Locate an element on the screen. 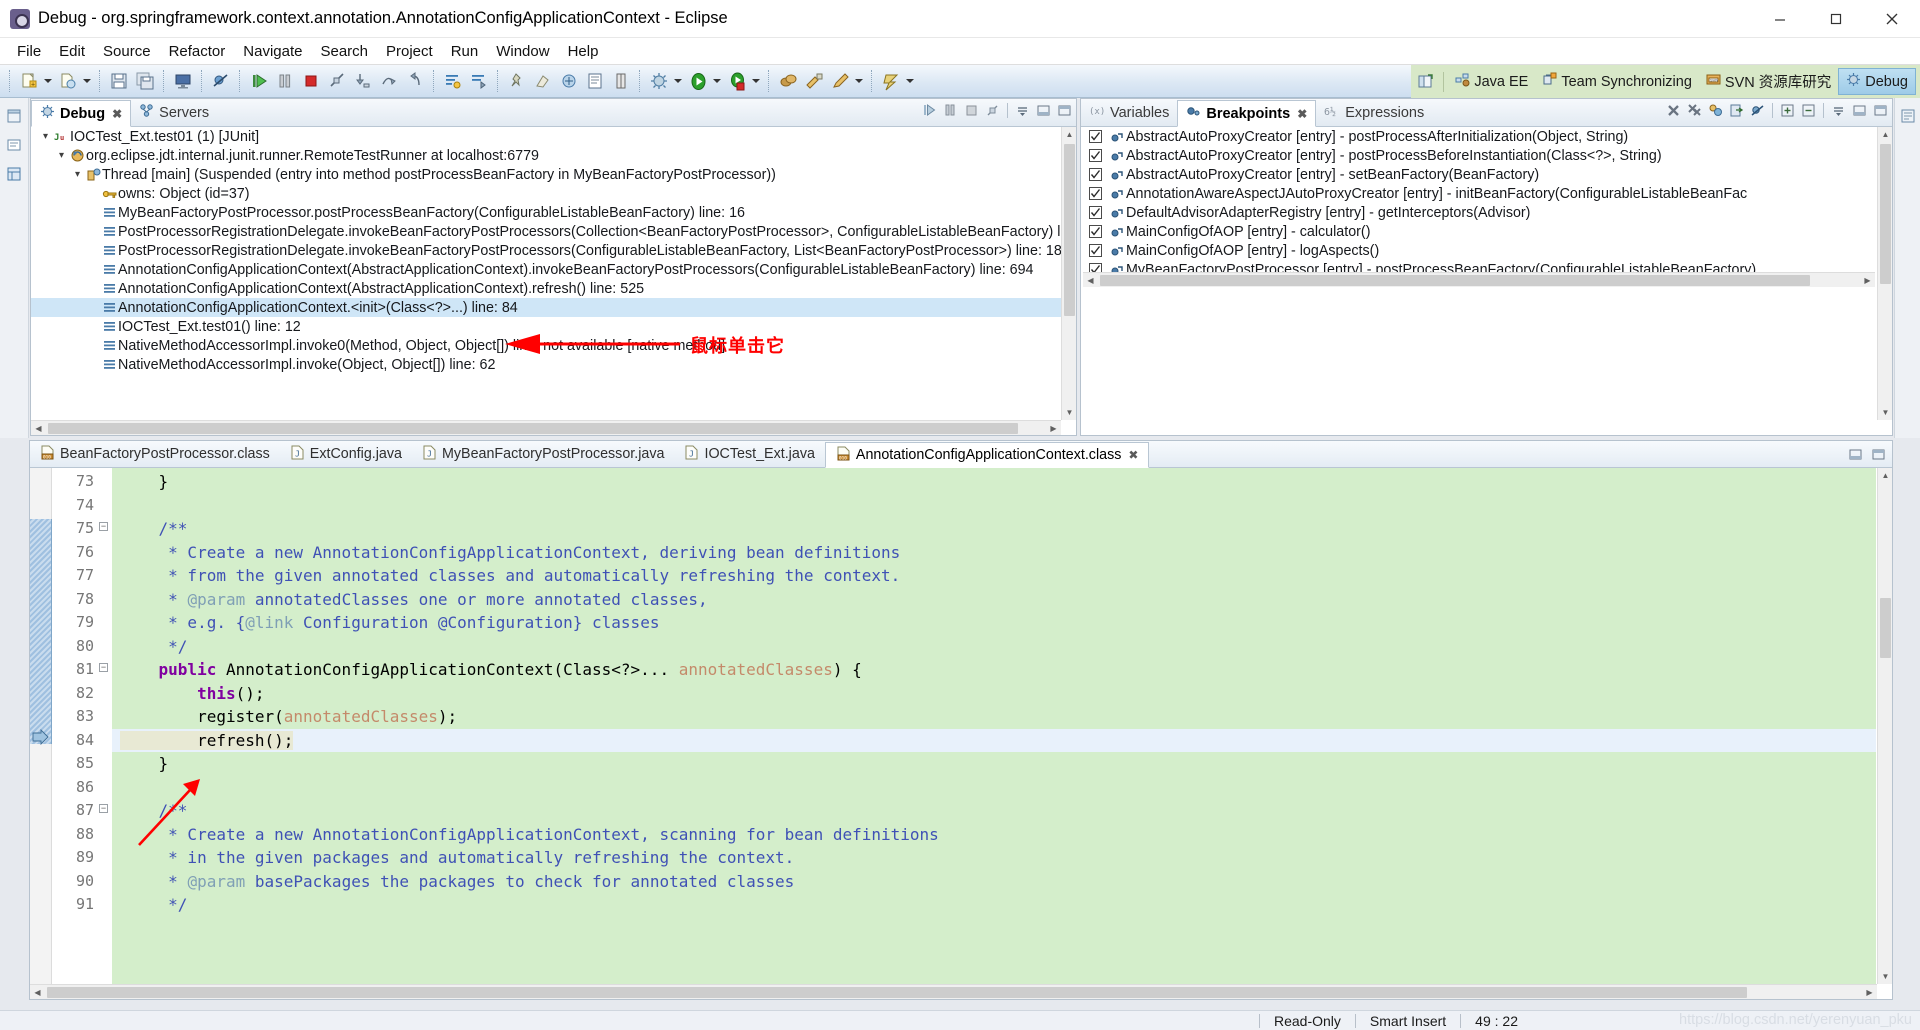 The height and width of the screenshot is (1030, 1920). breakpoint-row: MainConfigOfAOP [entry] - logAspects() is located at coordinates (1486, 250).